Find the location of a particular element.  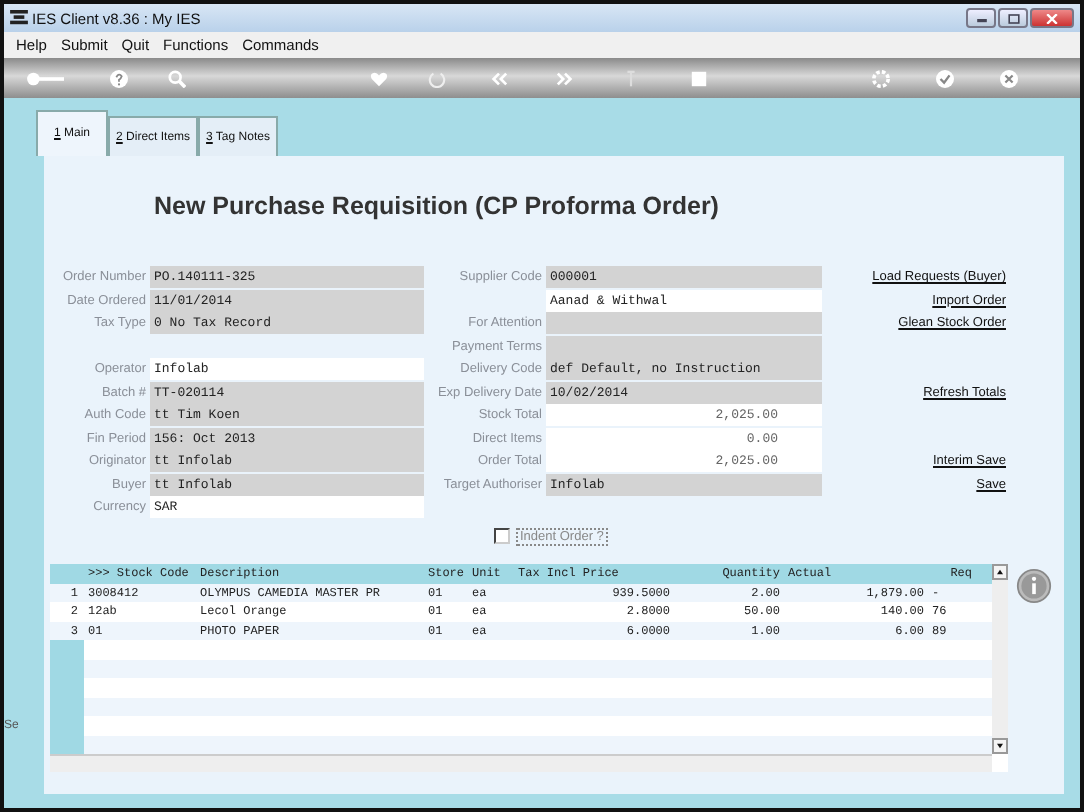

minimize-icon is located at coordinates (981, 18).